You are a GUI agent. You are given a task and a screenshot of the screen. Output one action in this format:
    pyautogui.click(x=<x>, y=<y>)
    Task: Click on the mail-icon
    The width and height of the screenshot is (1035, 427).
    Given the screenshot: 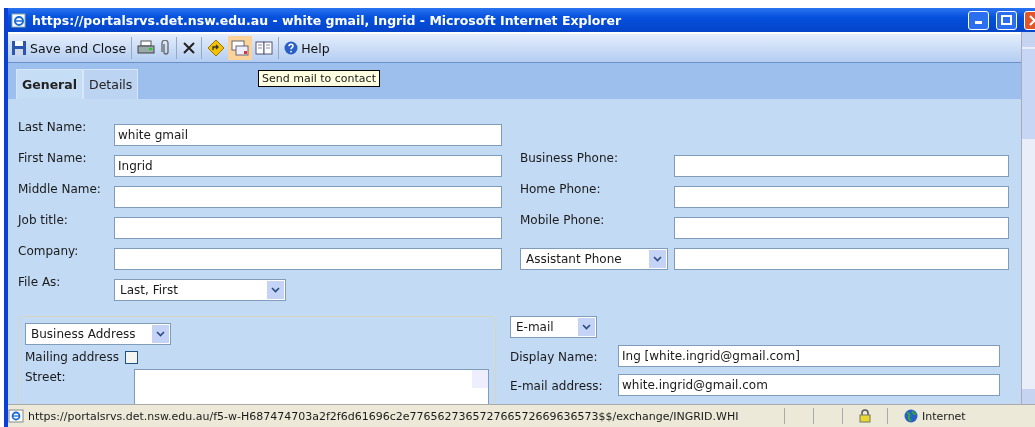 What is the action you would take?
    pyautogui.click(x=240, y=48)
    